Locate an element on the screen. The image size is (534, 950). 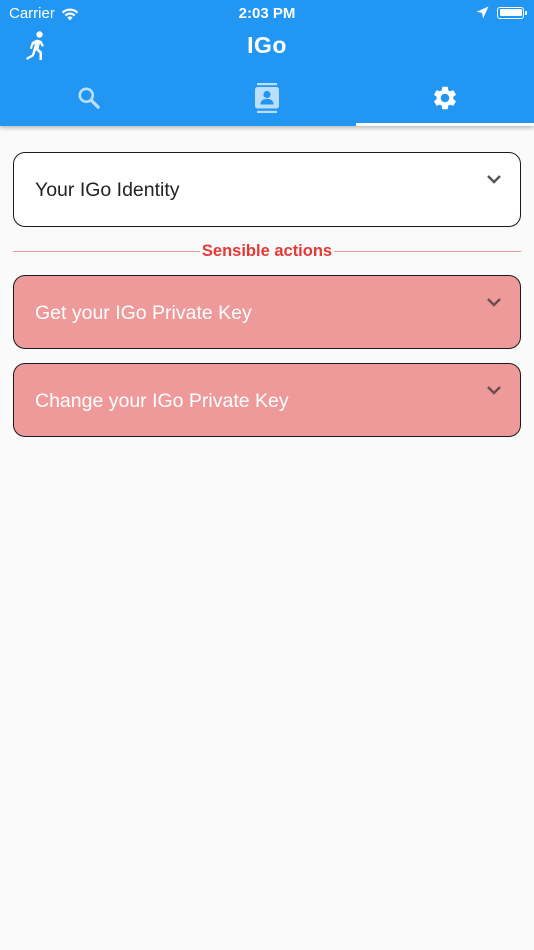
tab-bar is located at coordinates (267, 98).